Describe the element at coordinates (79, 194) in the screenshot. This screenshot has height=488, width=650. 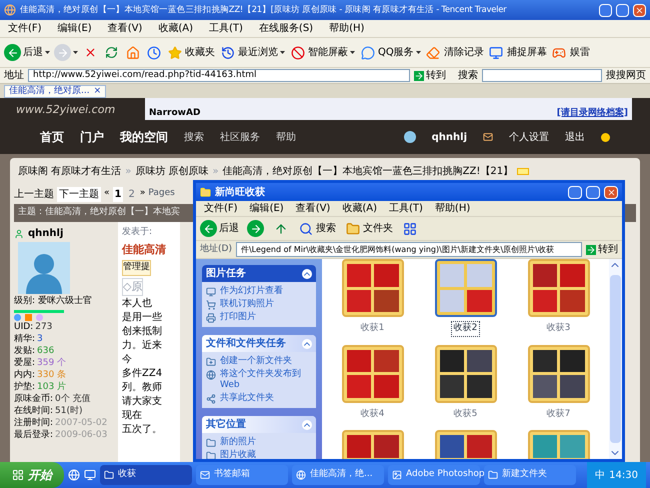
I see `next-topic-link: 下一主题` at that location.